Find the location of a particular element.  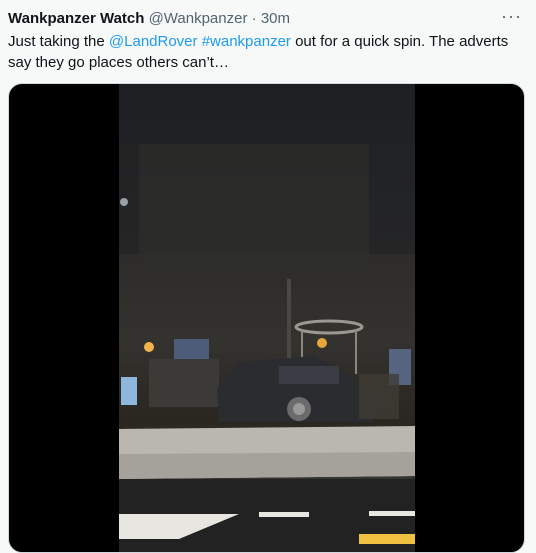

tweet-header: Wankpanzer Watch @Wankpanzer · 30m is located at coordinates (149, 19).